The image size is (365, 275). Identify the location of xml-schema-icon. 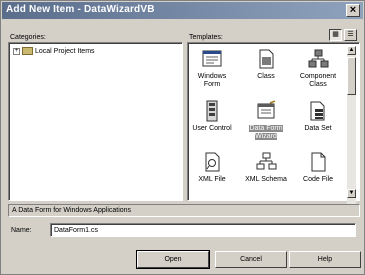
(266, 161).